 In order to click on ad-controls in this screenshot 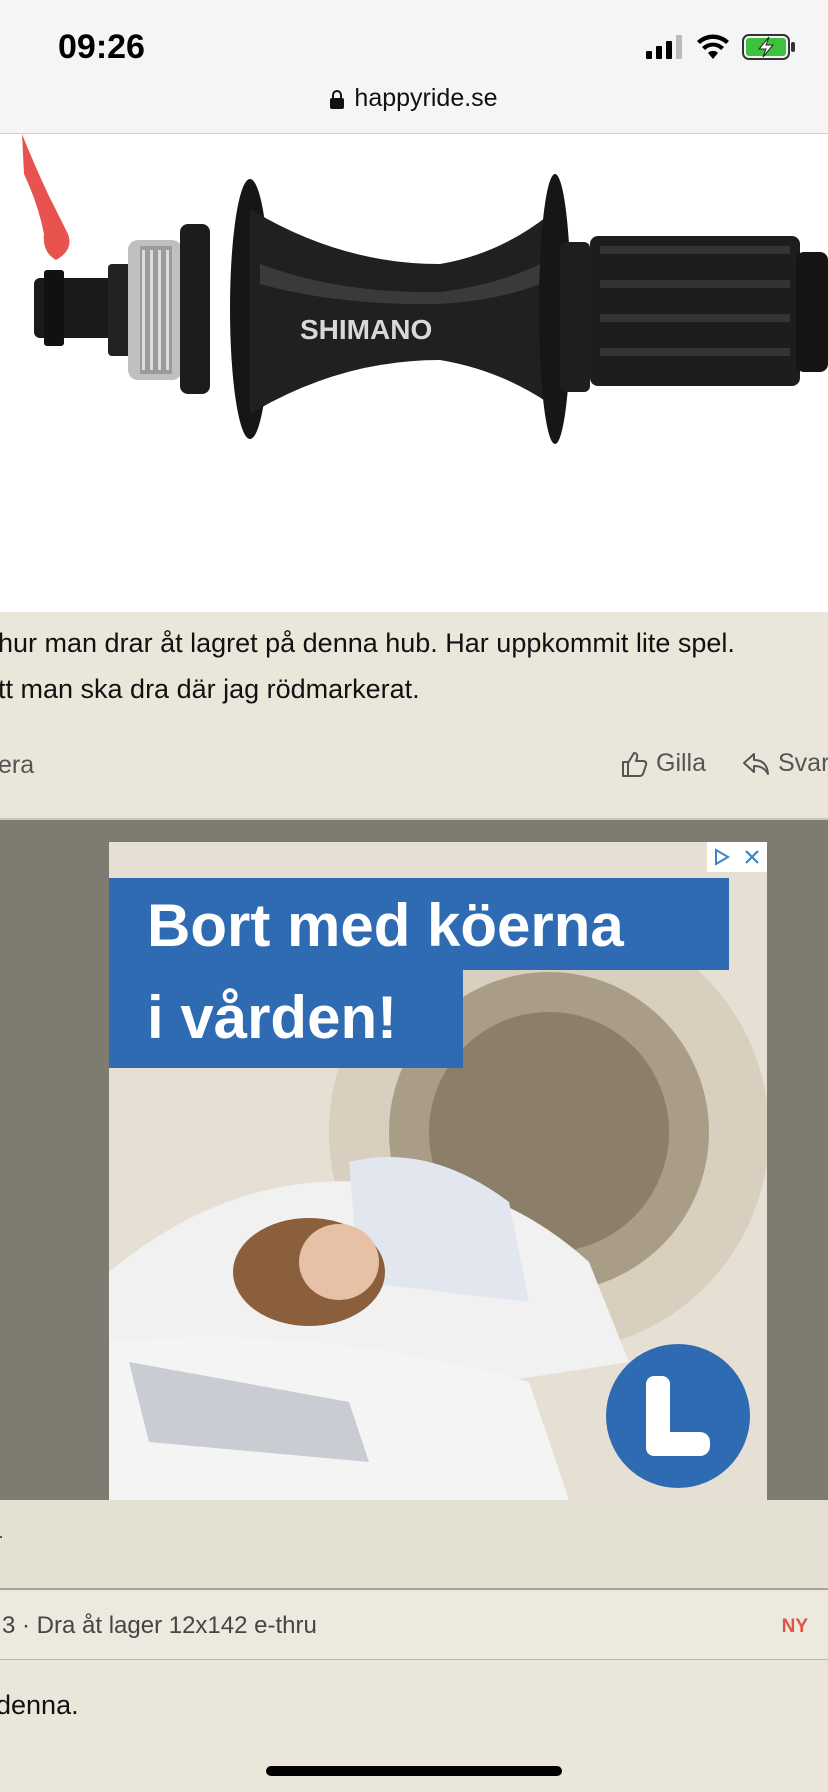, I will do `click(737, 857)`.